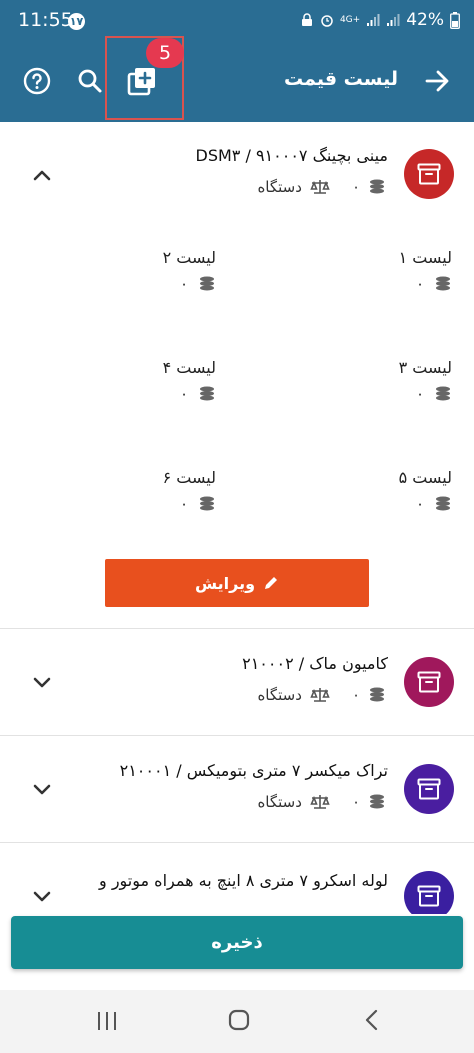 The image size is (474, 1053). I want to click on status-time: 11:55, so click(45, 20).